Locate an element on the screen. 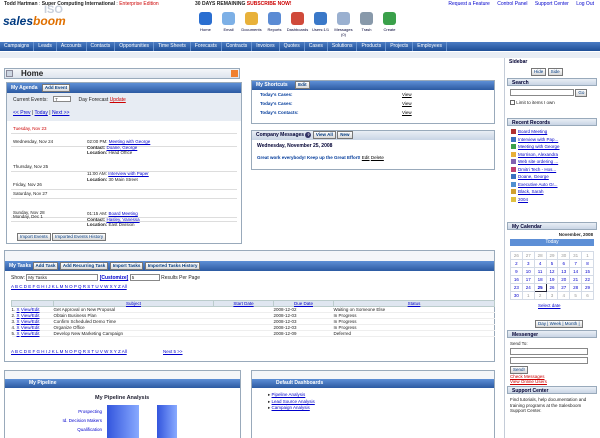  recent-record-link: Morrison, Alexandra is located at coordinates (538, 154).